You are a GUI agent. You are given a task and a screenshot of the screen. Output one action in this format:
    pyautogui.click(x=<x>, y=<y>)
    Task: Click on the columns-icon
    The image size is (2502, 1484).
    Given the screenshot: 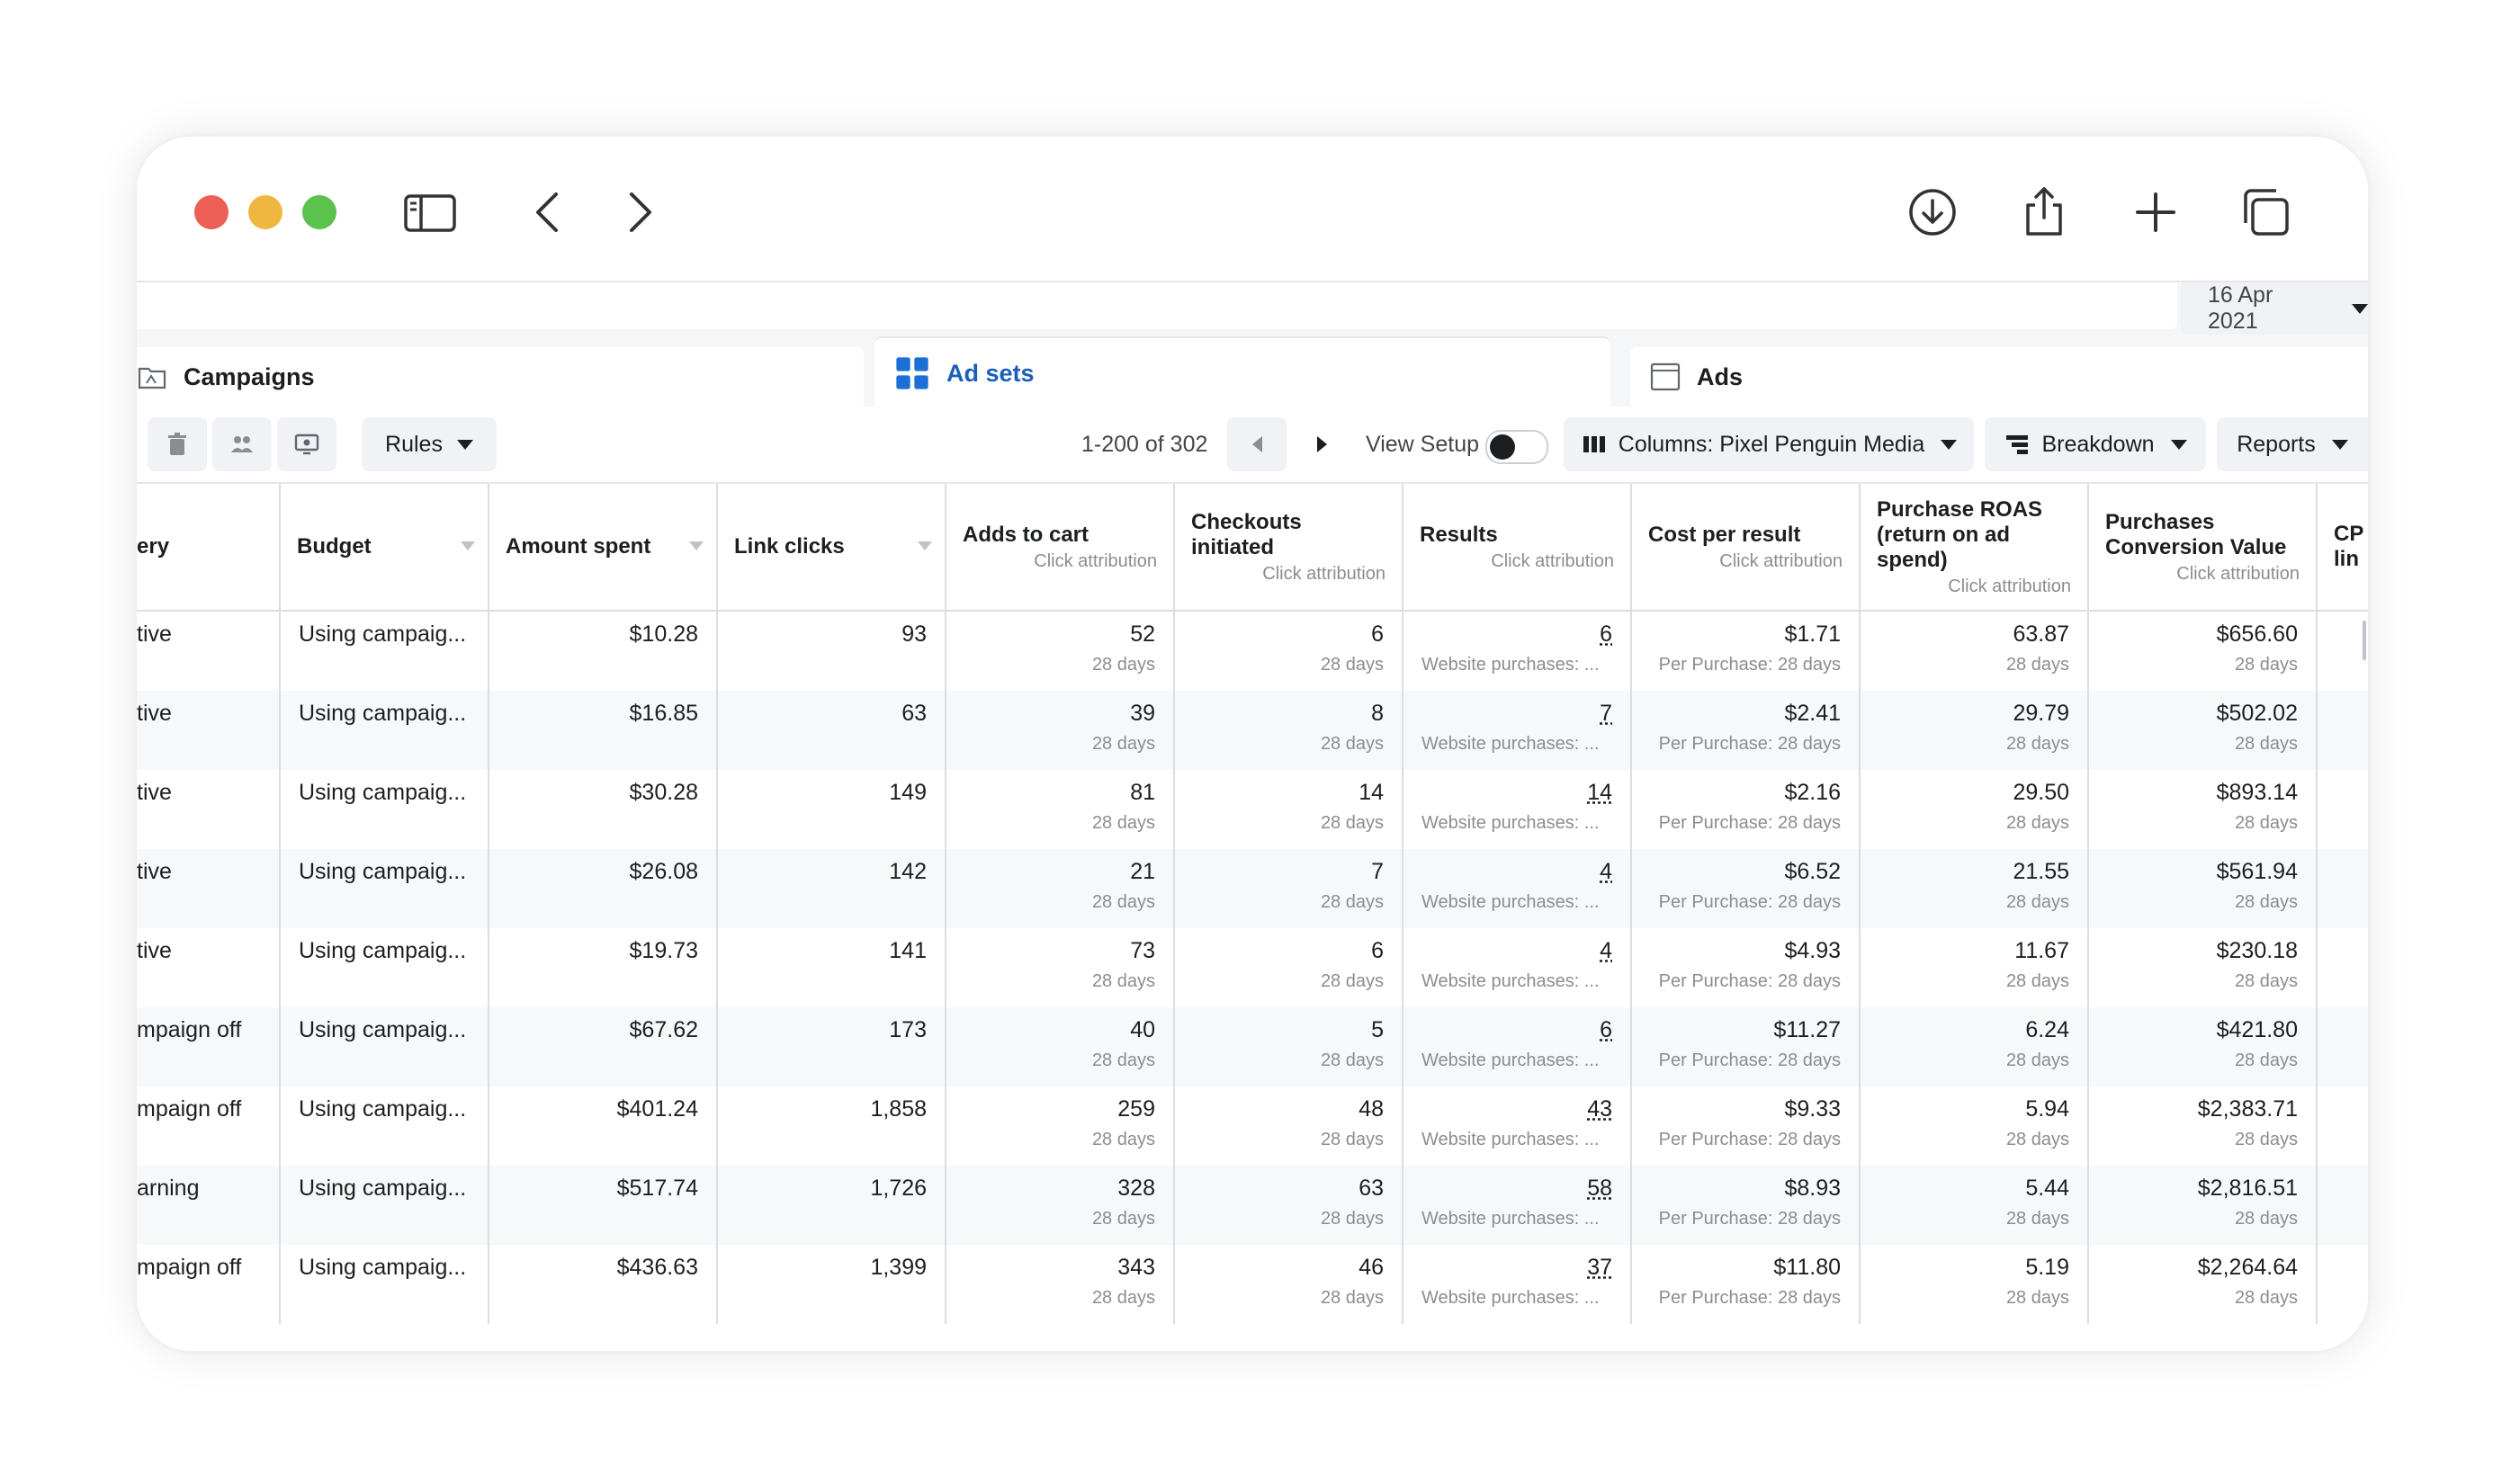 What is the action you would take?
    pyautogui.click(x=1594, y=444)
    